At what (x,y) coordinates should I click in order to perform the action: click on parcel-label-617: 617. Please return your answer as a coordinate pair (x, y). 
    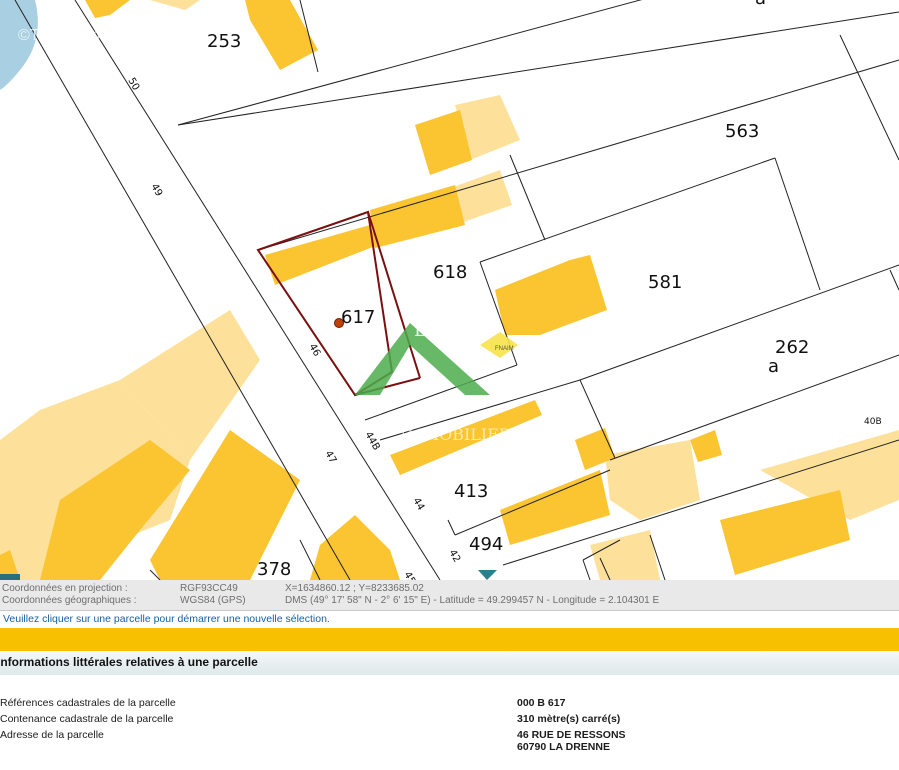
    Looking at the image, I should click on (358, 317).